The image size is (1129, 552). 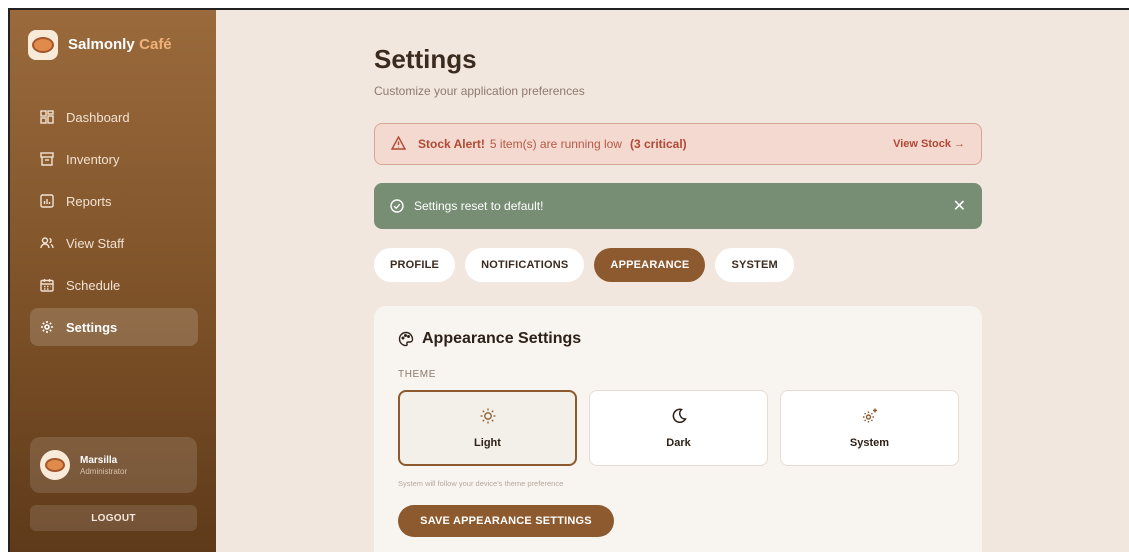 I want to click on settings-tabs: PROFILE NOTIFICATIONS APPEARANCE SYSTEM, so click(x=584, y=265).